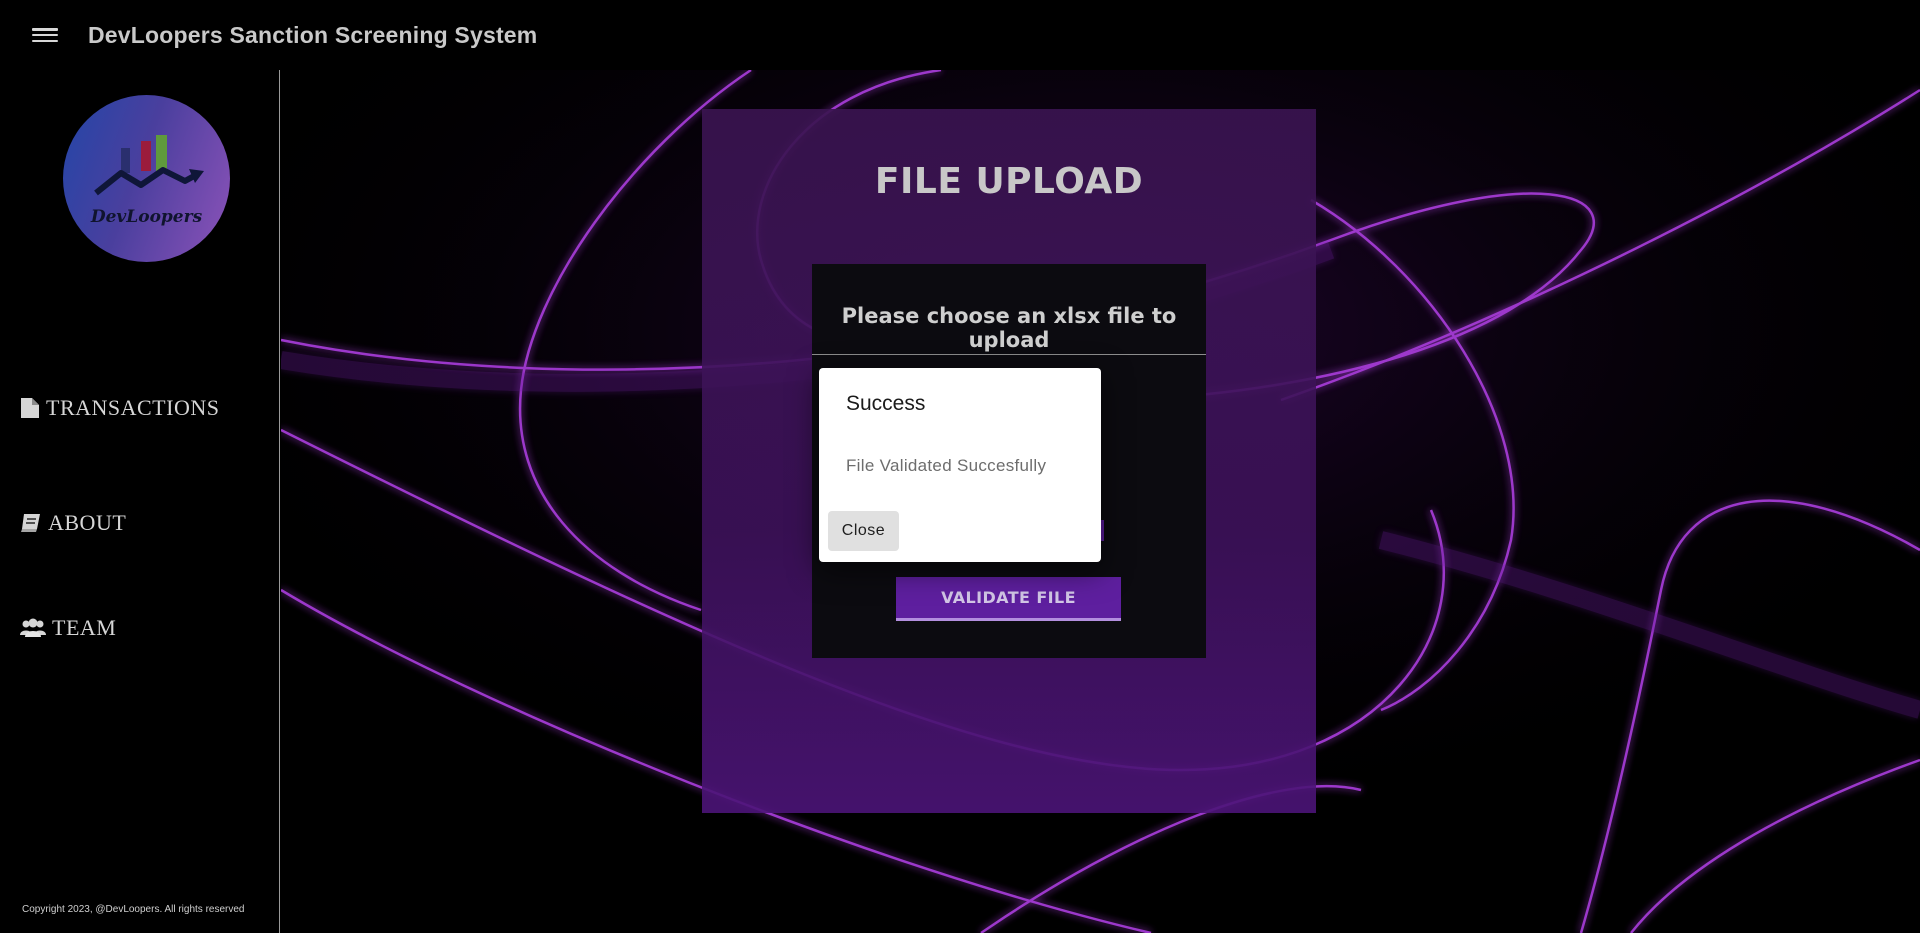 Image resolution: width=1920 pixels, height=933 pixels. Describe the element at coordinates (313, 34) in the screenshot. I see `app-title: DevLoopers Sanction Screening System` at that location.